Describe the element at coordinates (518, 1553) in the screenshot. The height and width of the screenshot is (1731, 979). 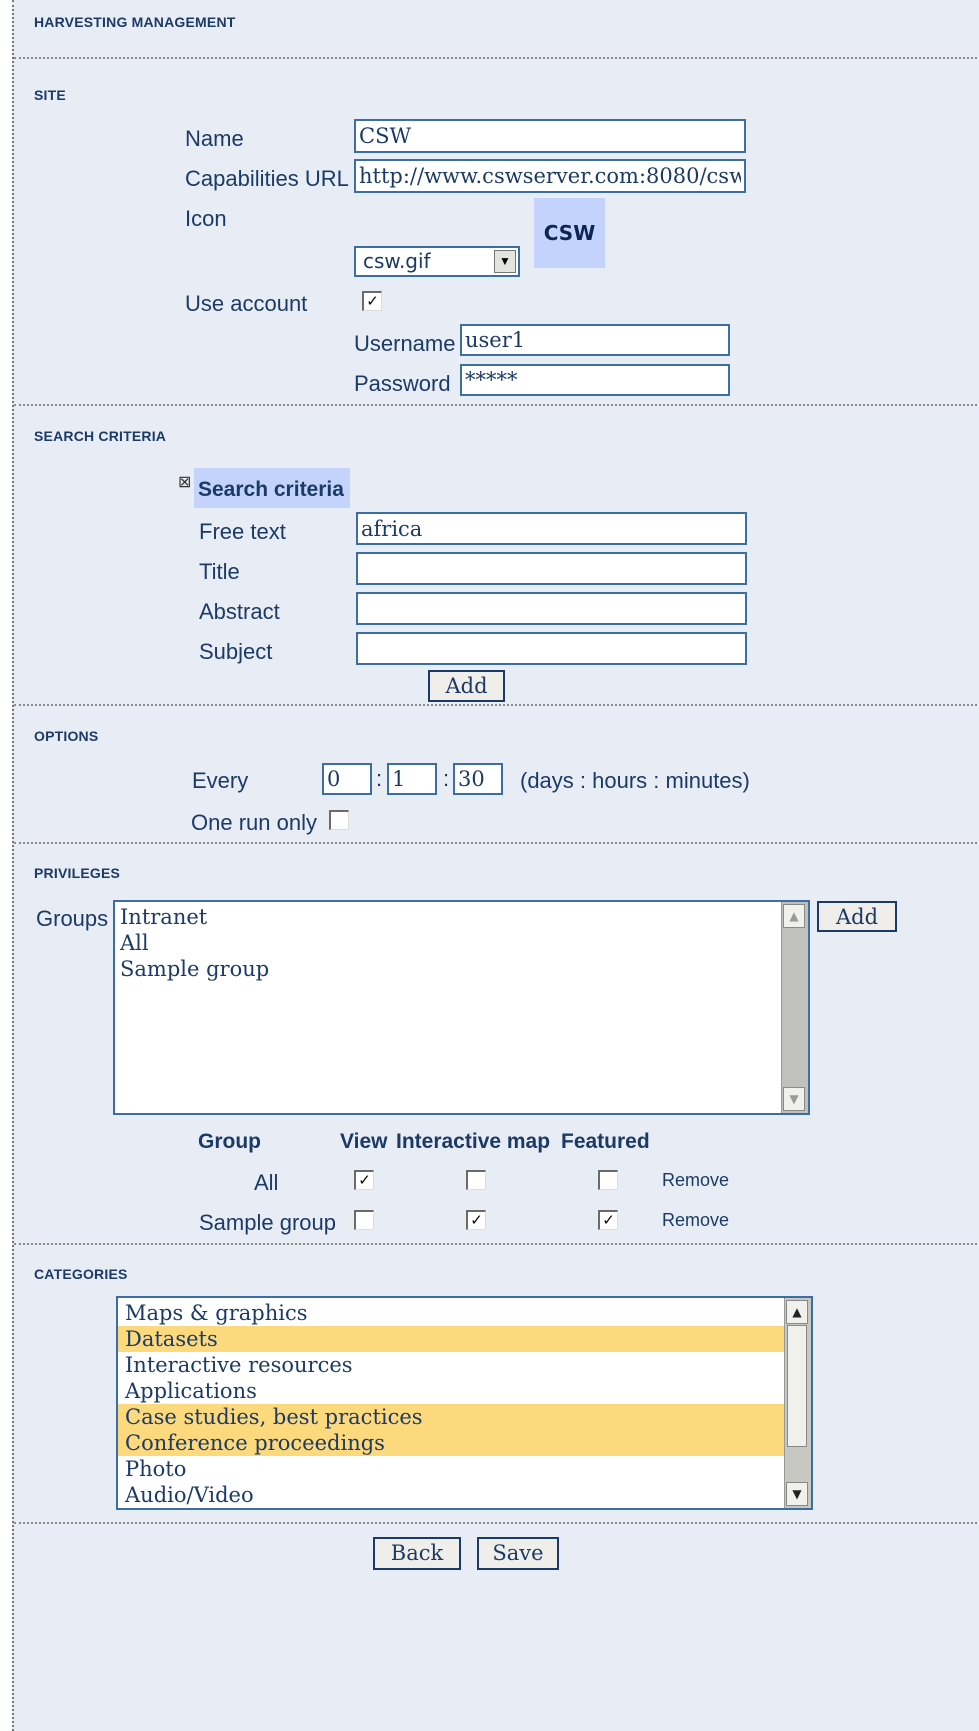
I see `save-button: Save` at that location.